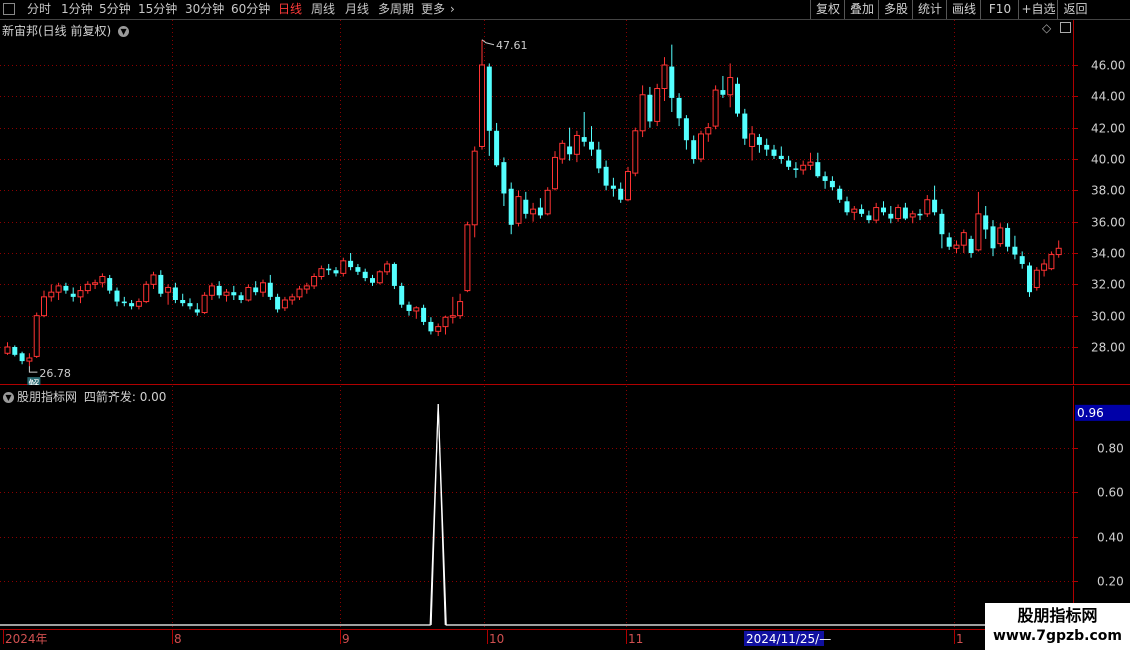  What do you see at coordinates (115, 9) in the screenshot?
I see `period-tab-2: 5分钟` at bounding box center [115, 9].